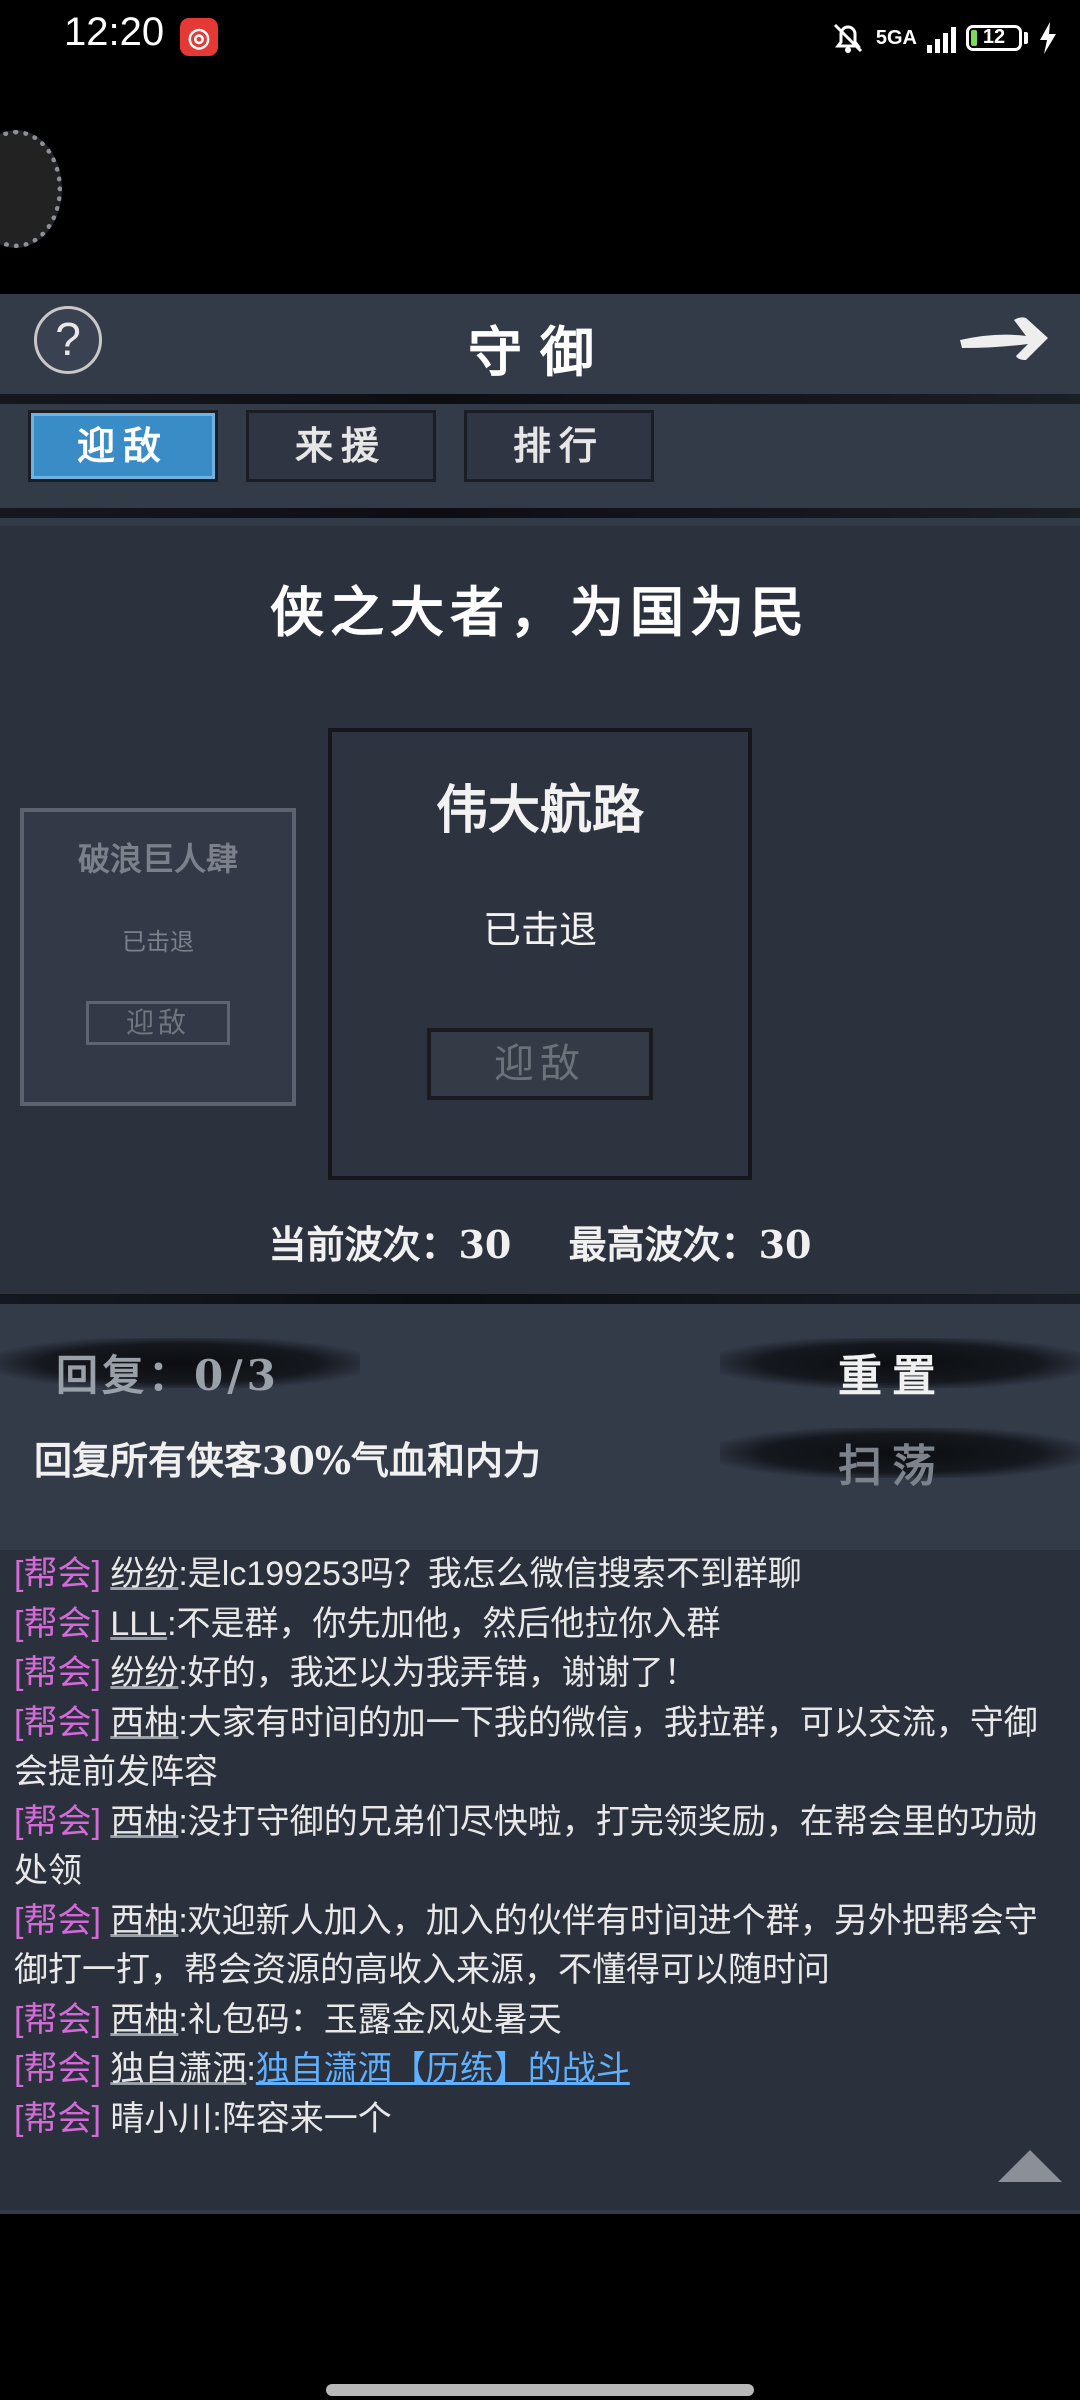  What do you see at coordinates (540, 40) in the screenshot?
I see `status-bar: 12:20 ◎ 5GA 12` at bounding box center [540, 40].